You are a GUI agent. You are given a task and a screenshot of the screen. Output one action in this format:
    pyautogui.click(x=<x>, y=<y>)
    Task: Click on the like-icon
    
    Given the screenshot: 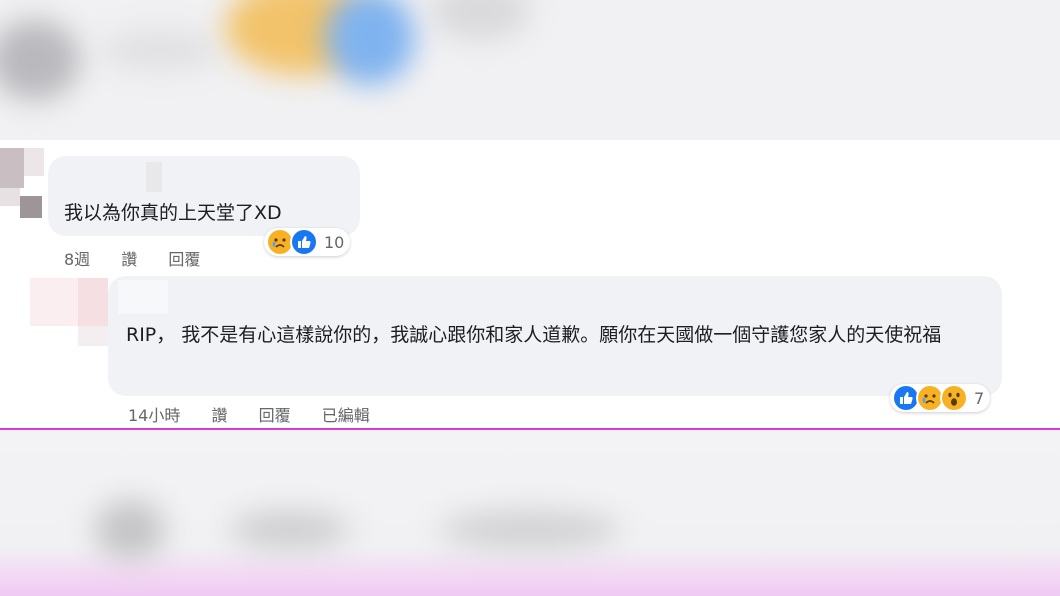 What is the action you would take?
    pyautogui.click(x=304, y=242)
    